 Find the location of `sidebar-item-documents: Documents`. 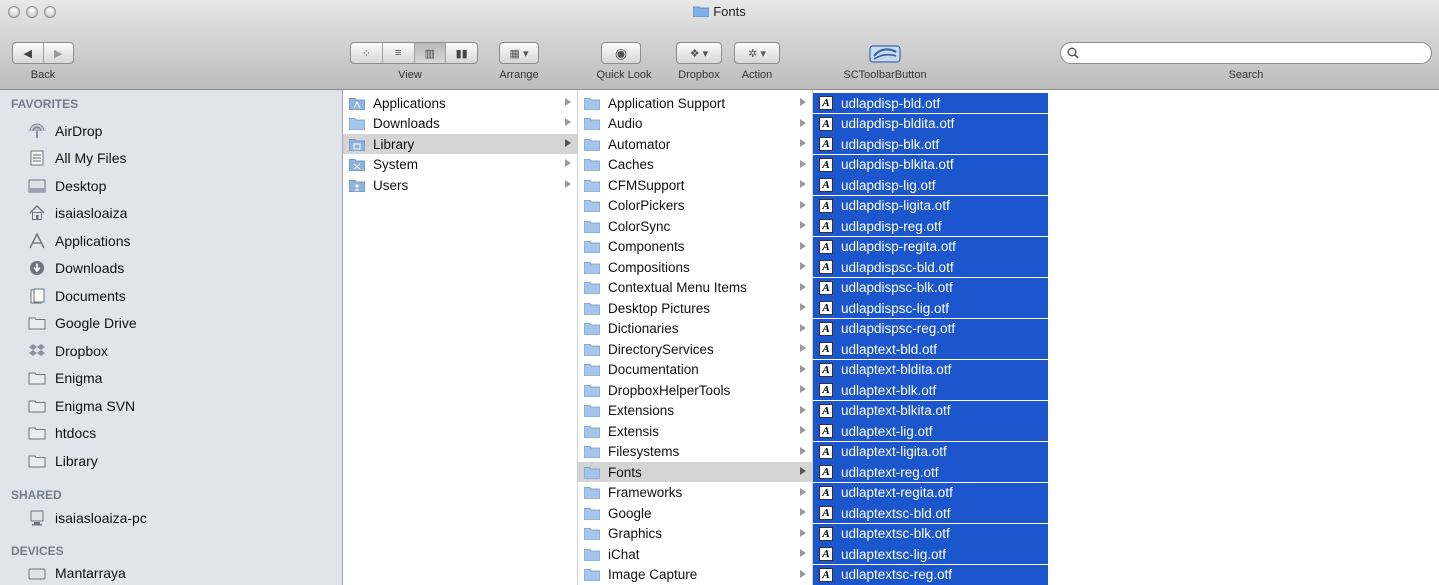

sidebar-item-documents: Documents is located at coordinates (77, 296).